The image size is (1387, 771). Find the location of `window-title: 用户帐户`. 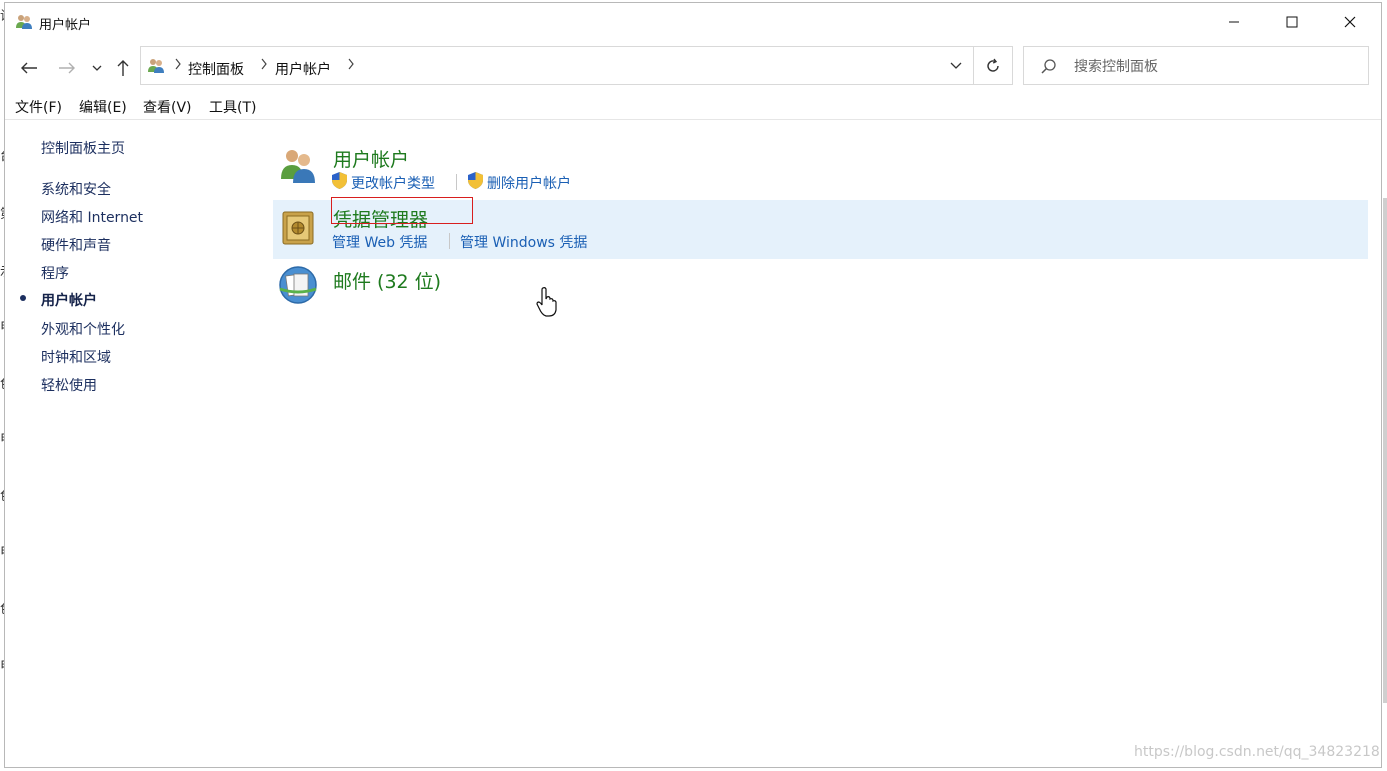

window-title: 用户帐户 is located at coordinates (65, 25).